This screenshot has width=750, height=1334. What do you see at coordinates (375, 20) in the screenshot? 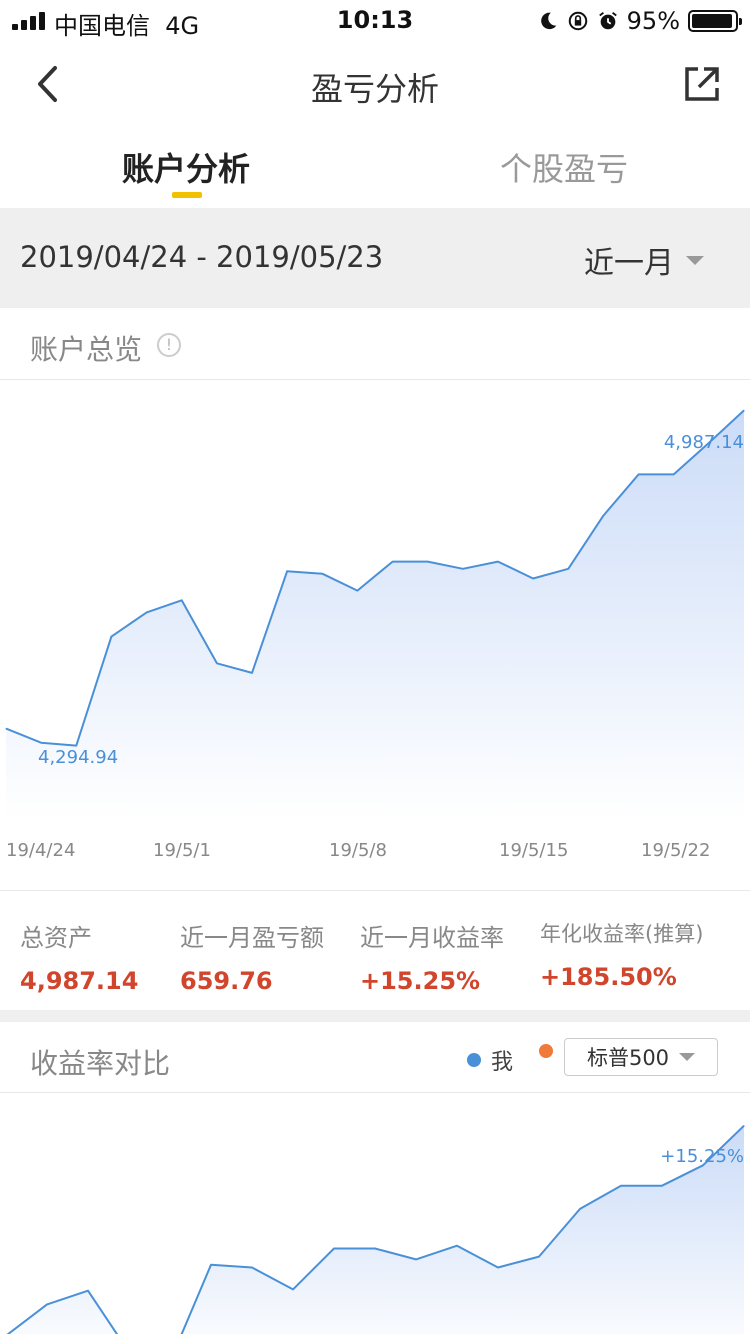
I see `status-bar: 中国电信 4G 10:13 95%` at bounding box center [375, 20].